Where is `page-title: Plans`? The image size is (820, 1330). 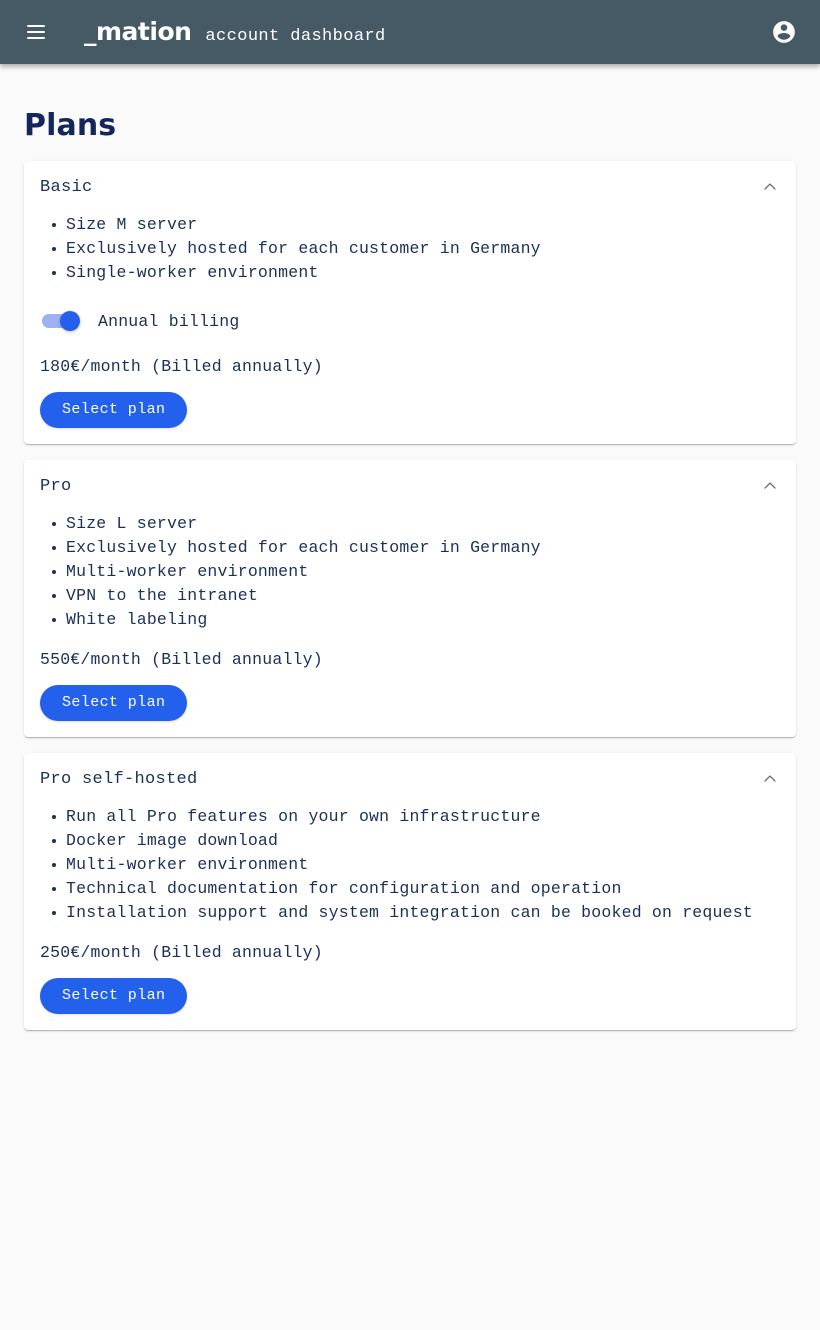
page-title: Plans is located at coordinates (70, 125).